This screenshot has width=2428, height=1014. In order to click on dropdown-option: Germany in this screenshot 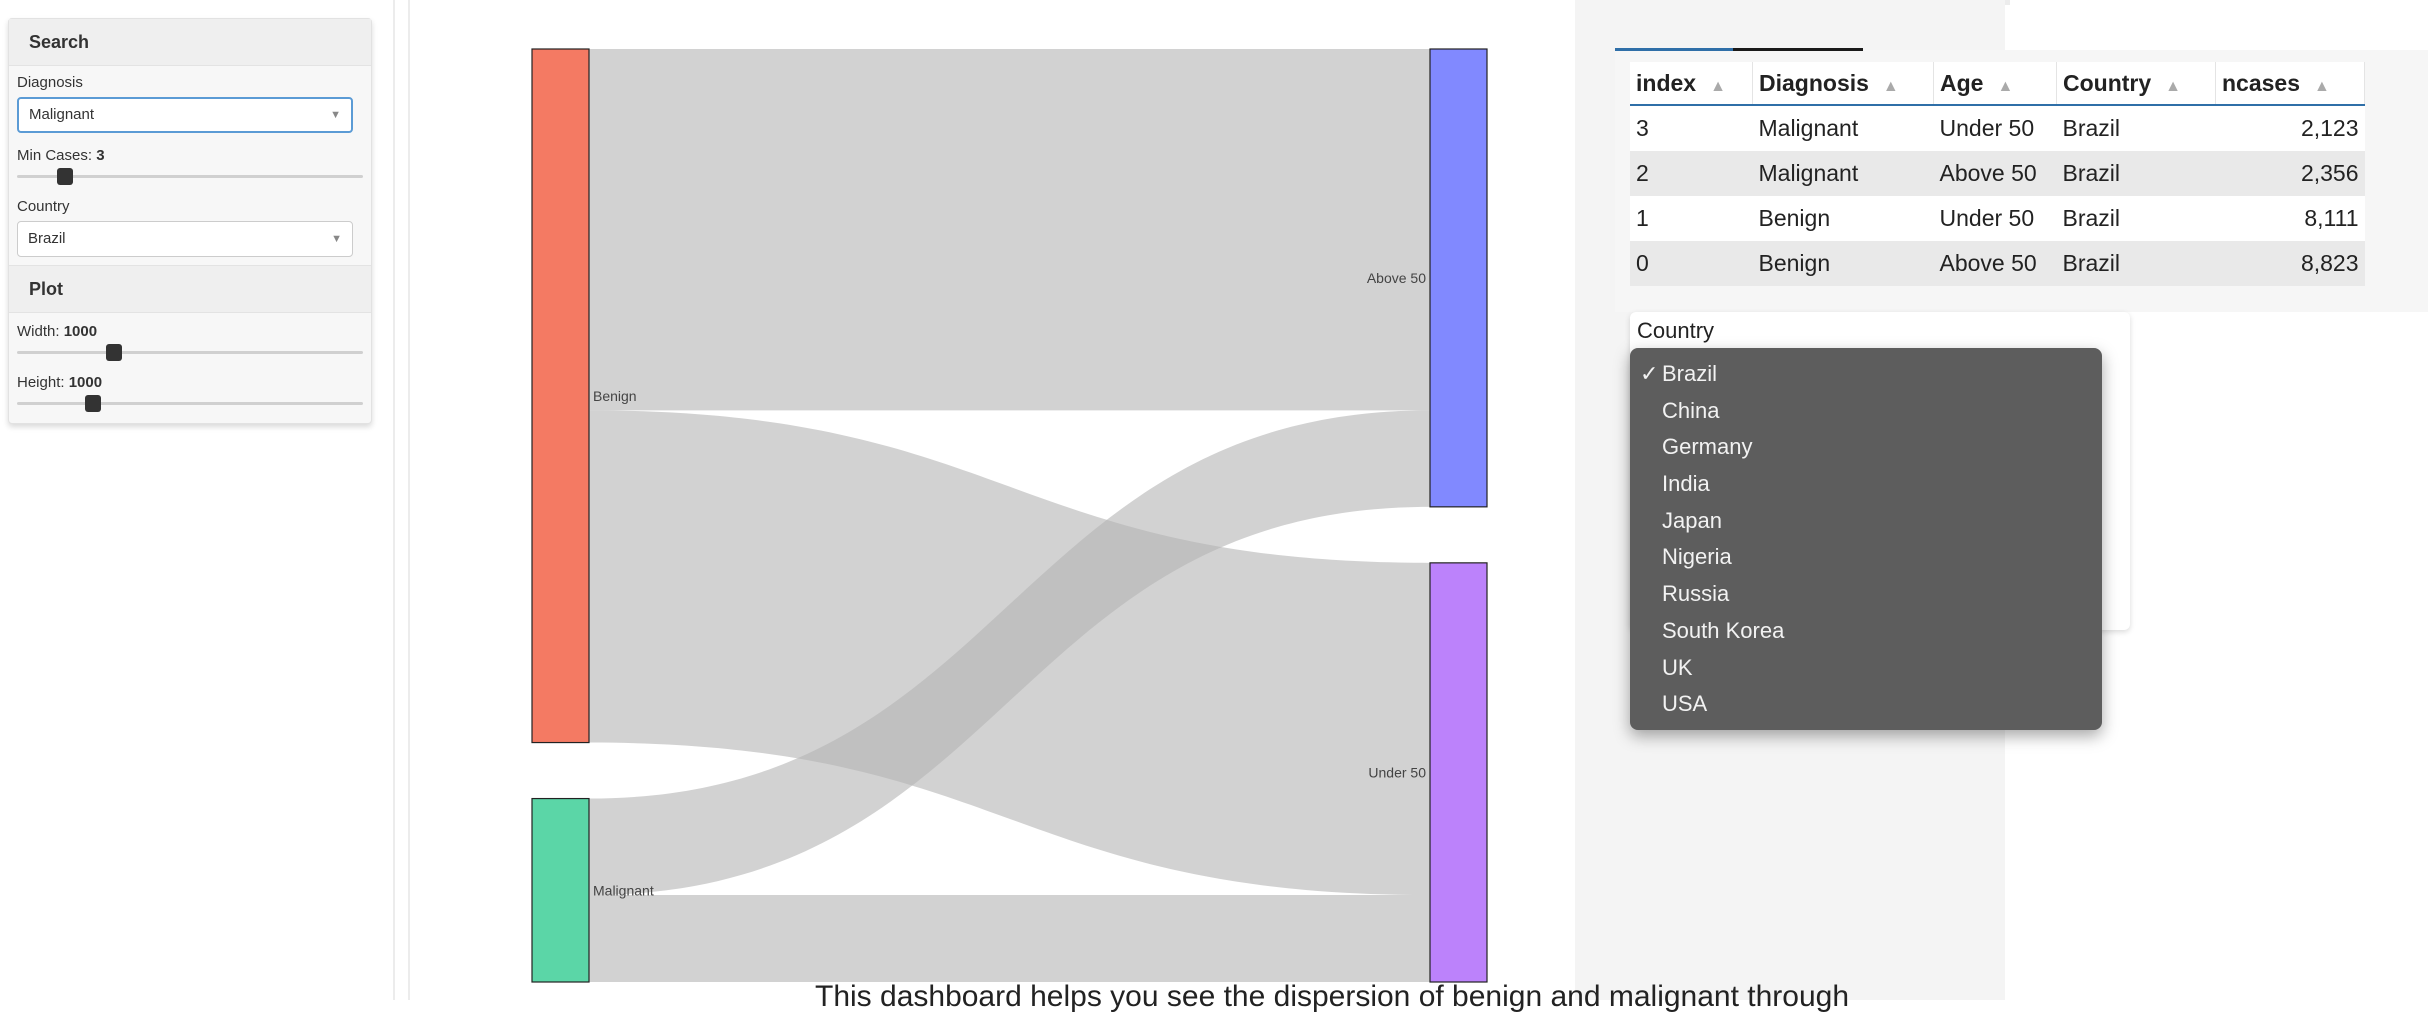, I will do `click(1866, 447)`.